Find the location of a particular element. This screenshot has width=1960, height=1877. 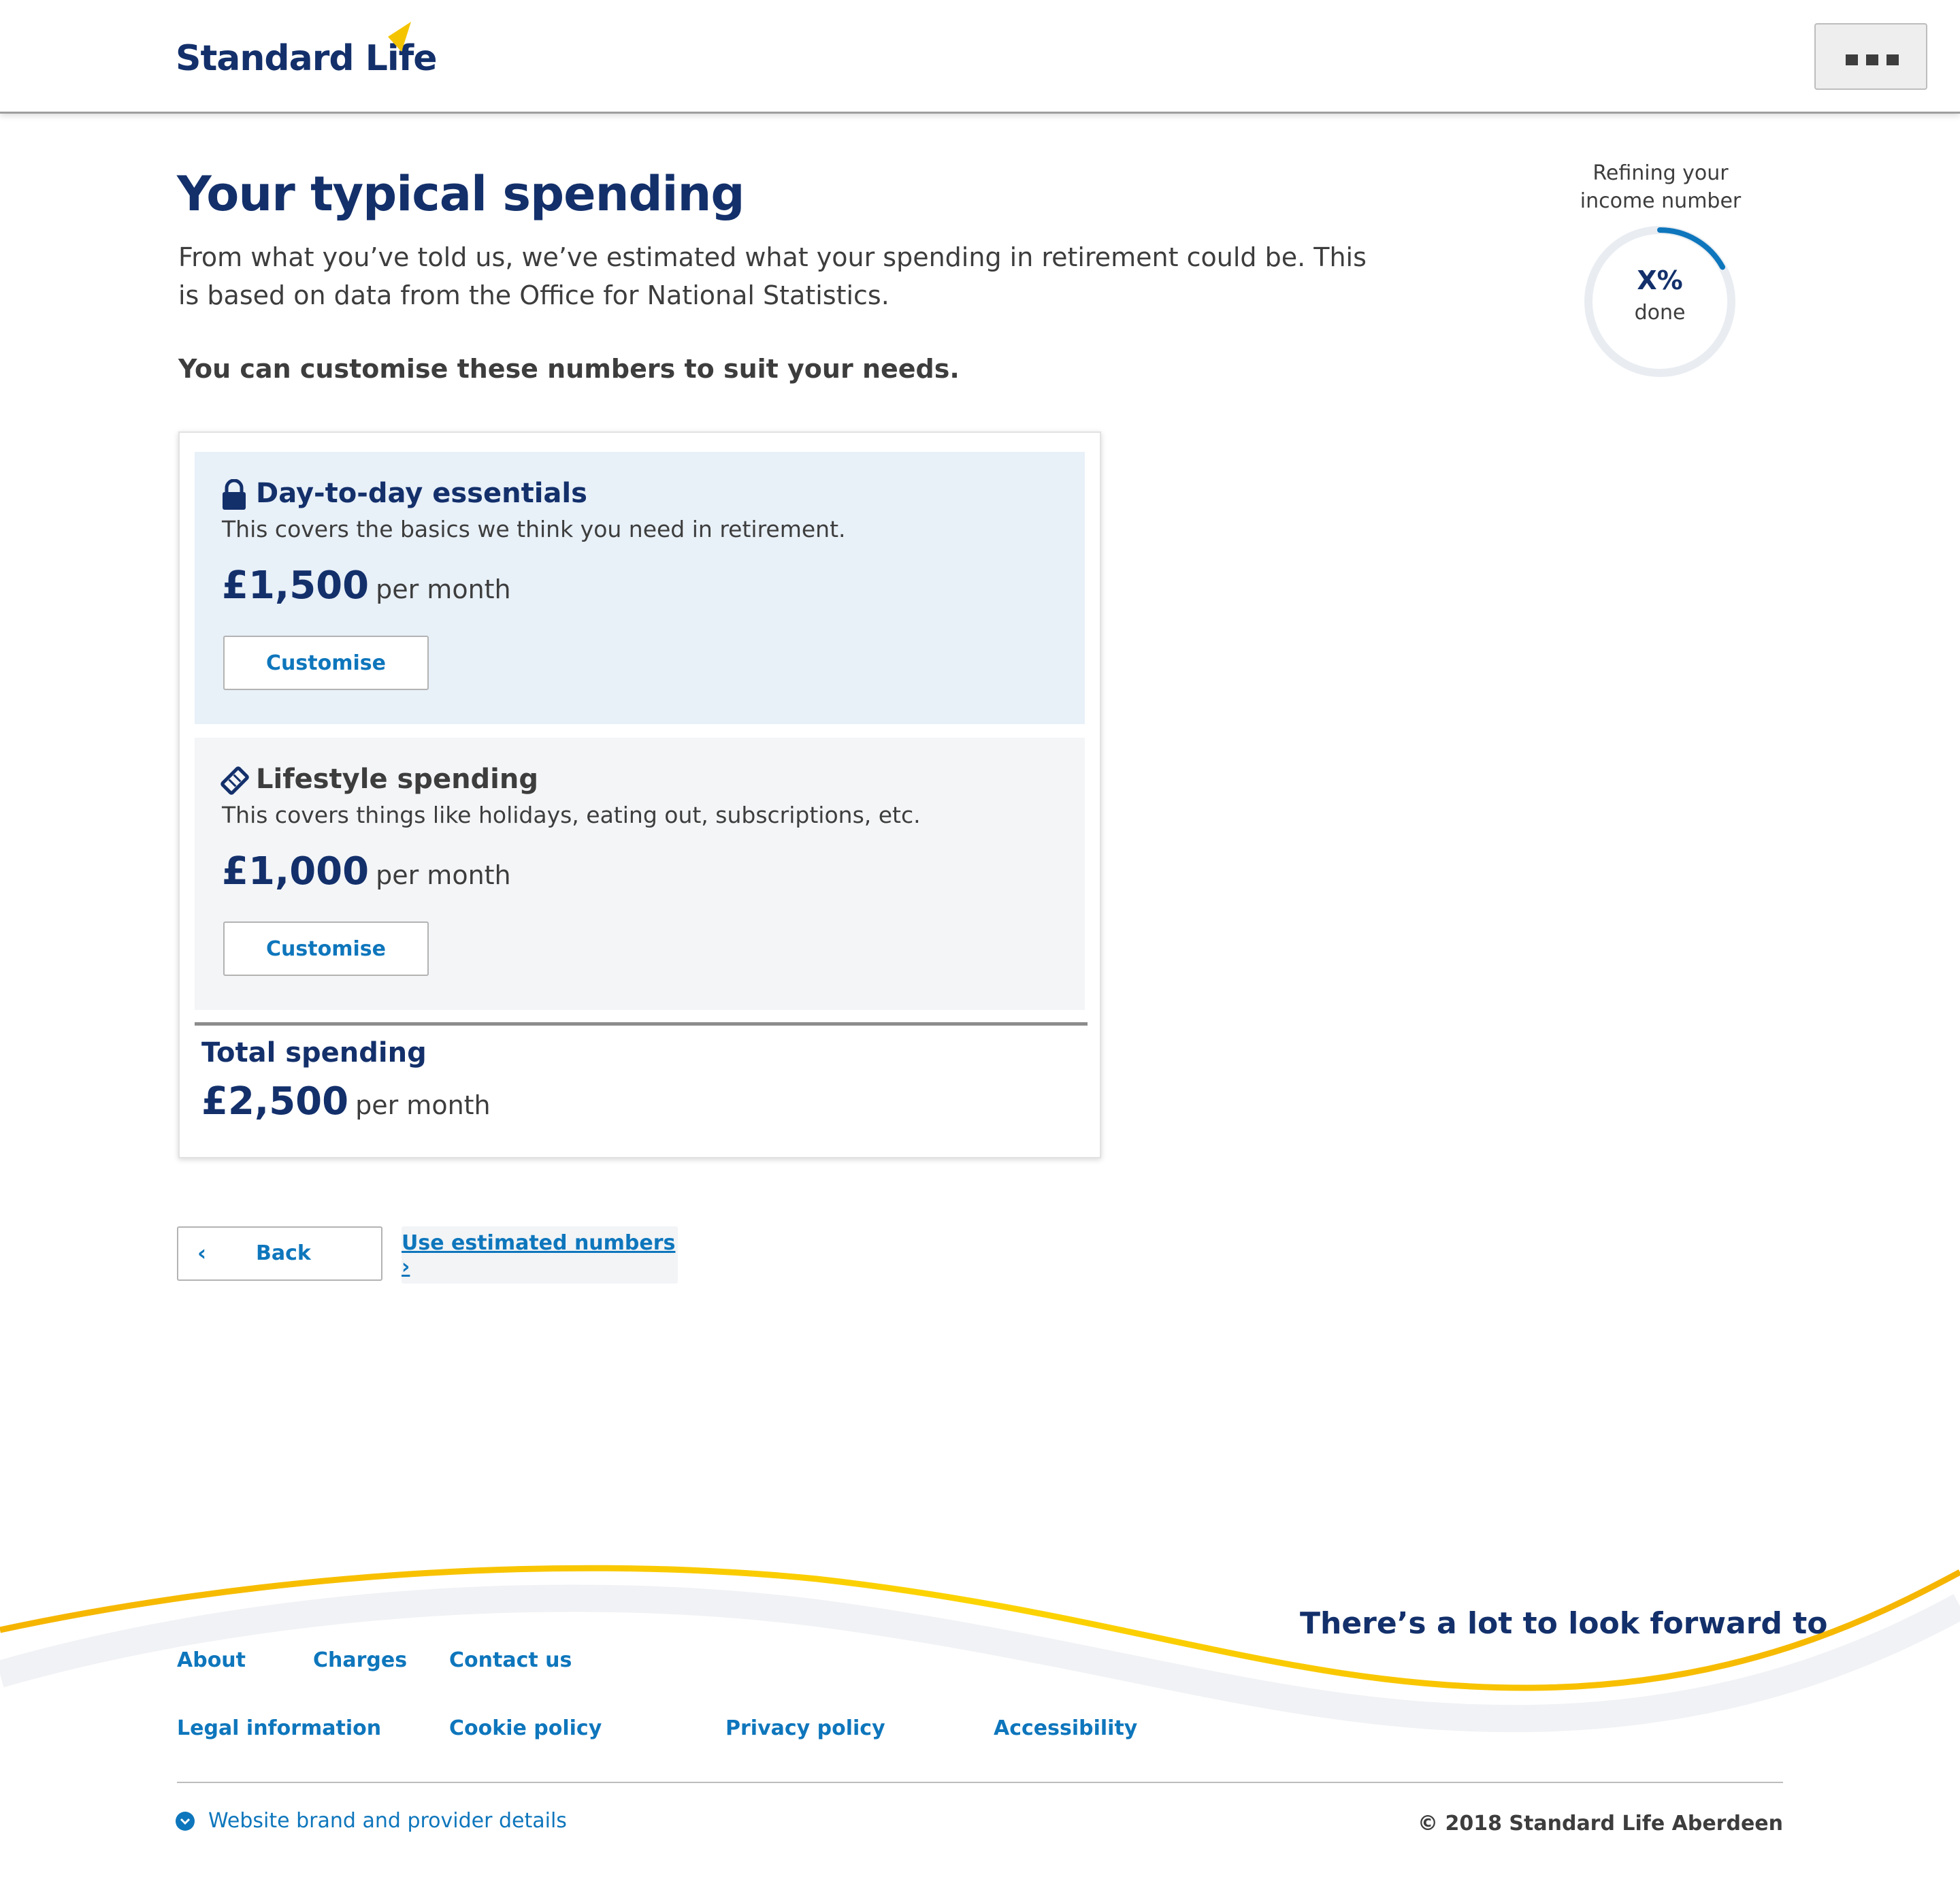

footer-divider is located at coordinates (980, 1783).